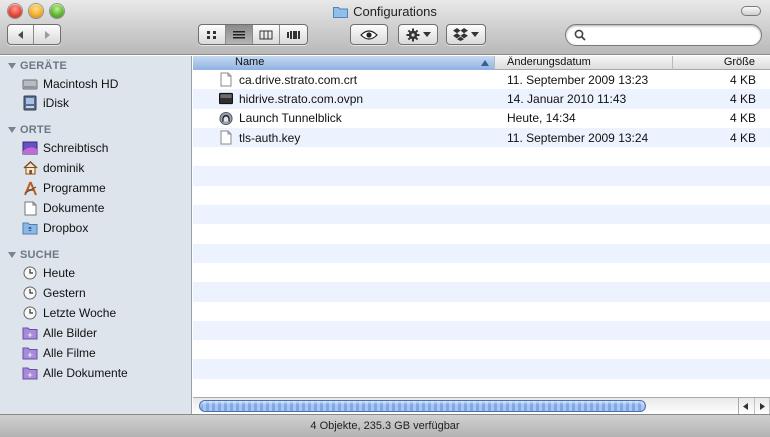 The image size is (770, 437). Describe the element at coordinates (226, 99) in the screenshot. I see `ovpn-file-icon` at that location.